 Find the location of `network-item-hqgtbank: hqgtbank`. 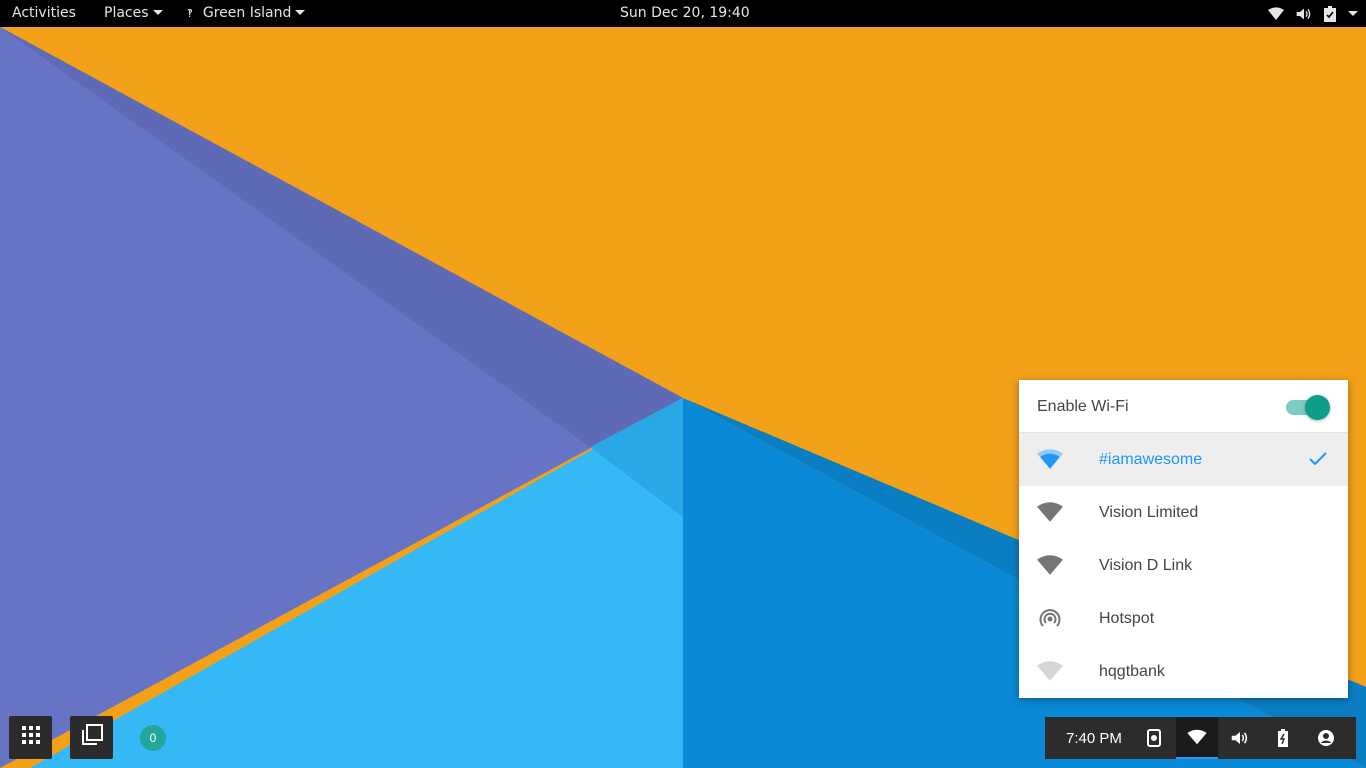

network-item-hqgtbank: hqgtbank is located at coordinates (1183, 671).